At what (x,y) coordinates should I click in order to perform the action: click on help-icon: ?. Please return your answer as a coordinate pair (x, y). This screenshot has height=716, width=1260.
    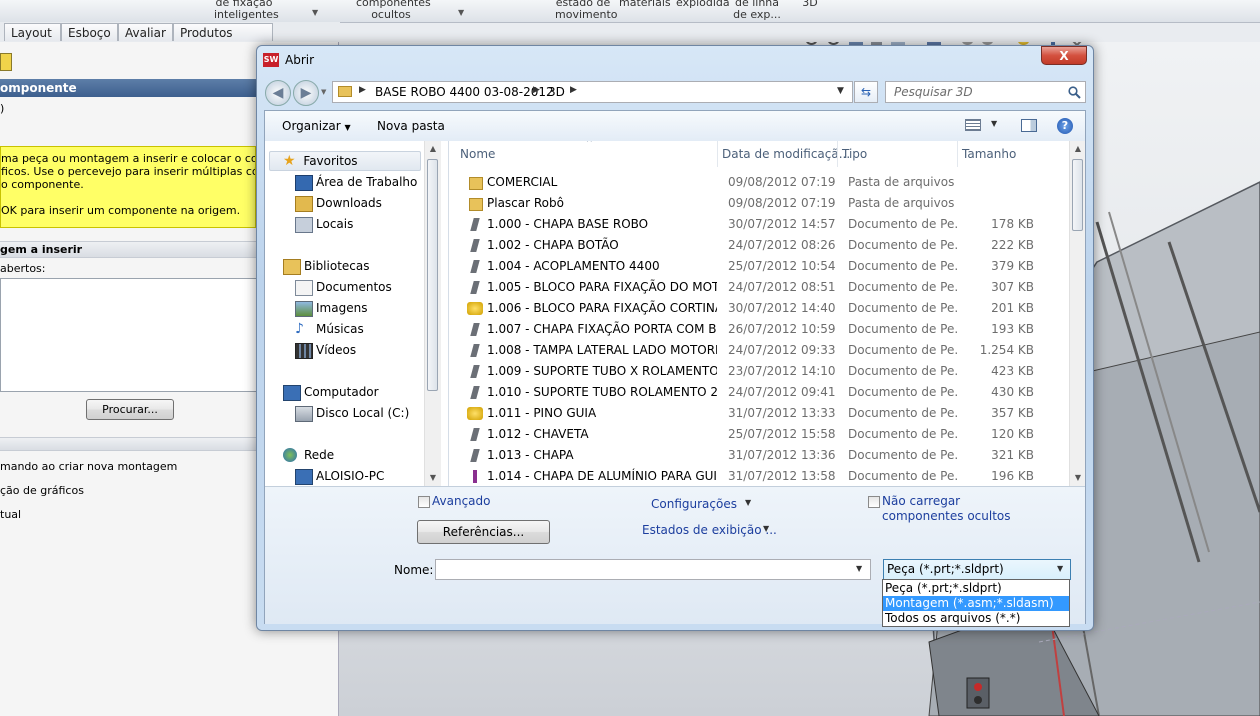
    Looking at the image, I should click on (1065, 126).